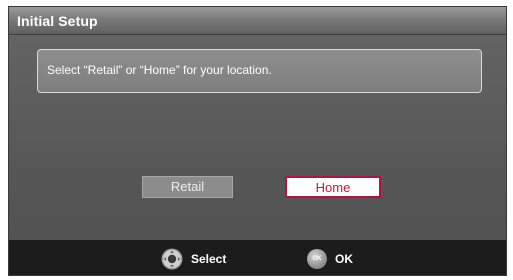 The image size is (513, 280). What do you see at coordinates (333, 187) in the screenshot?
I see `home-button: Home` at bounding box center [333, 187].